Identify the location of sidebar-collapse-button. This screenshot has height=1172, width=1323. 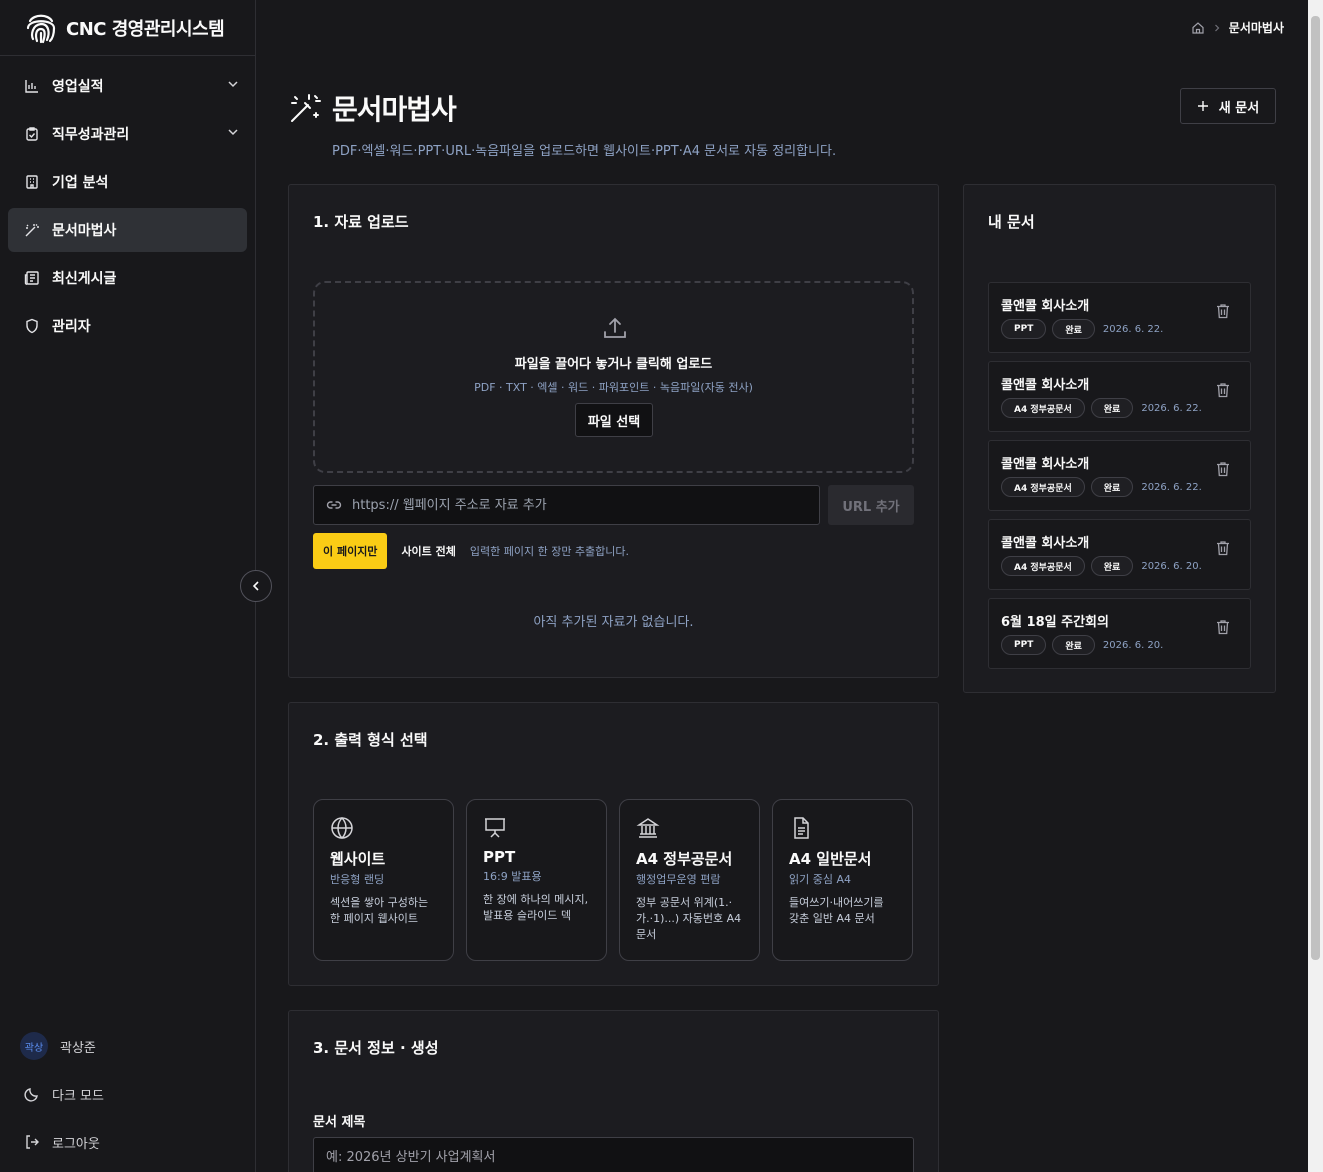
(256, 586).